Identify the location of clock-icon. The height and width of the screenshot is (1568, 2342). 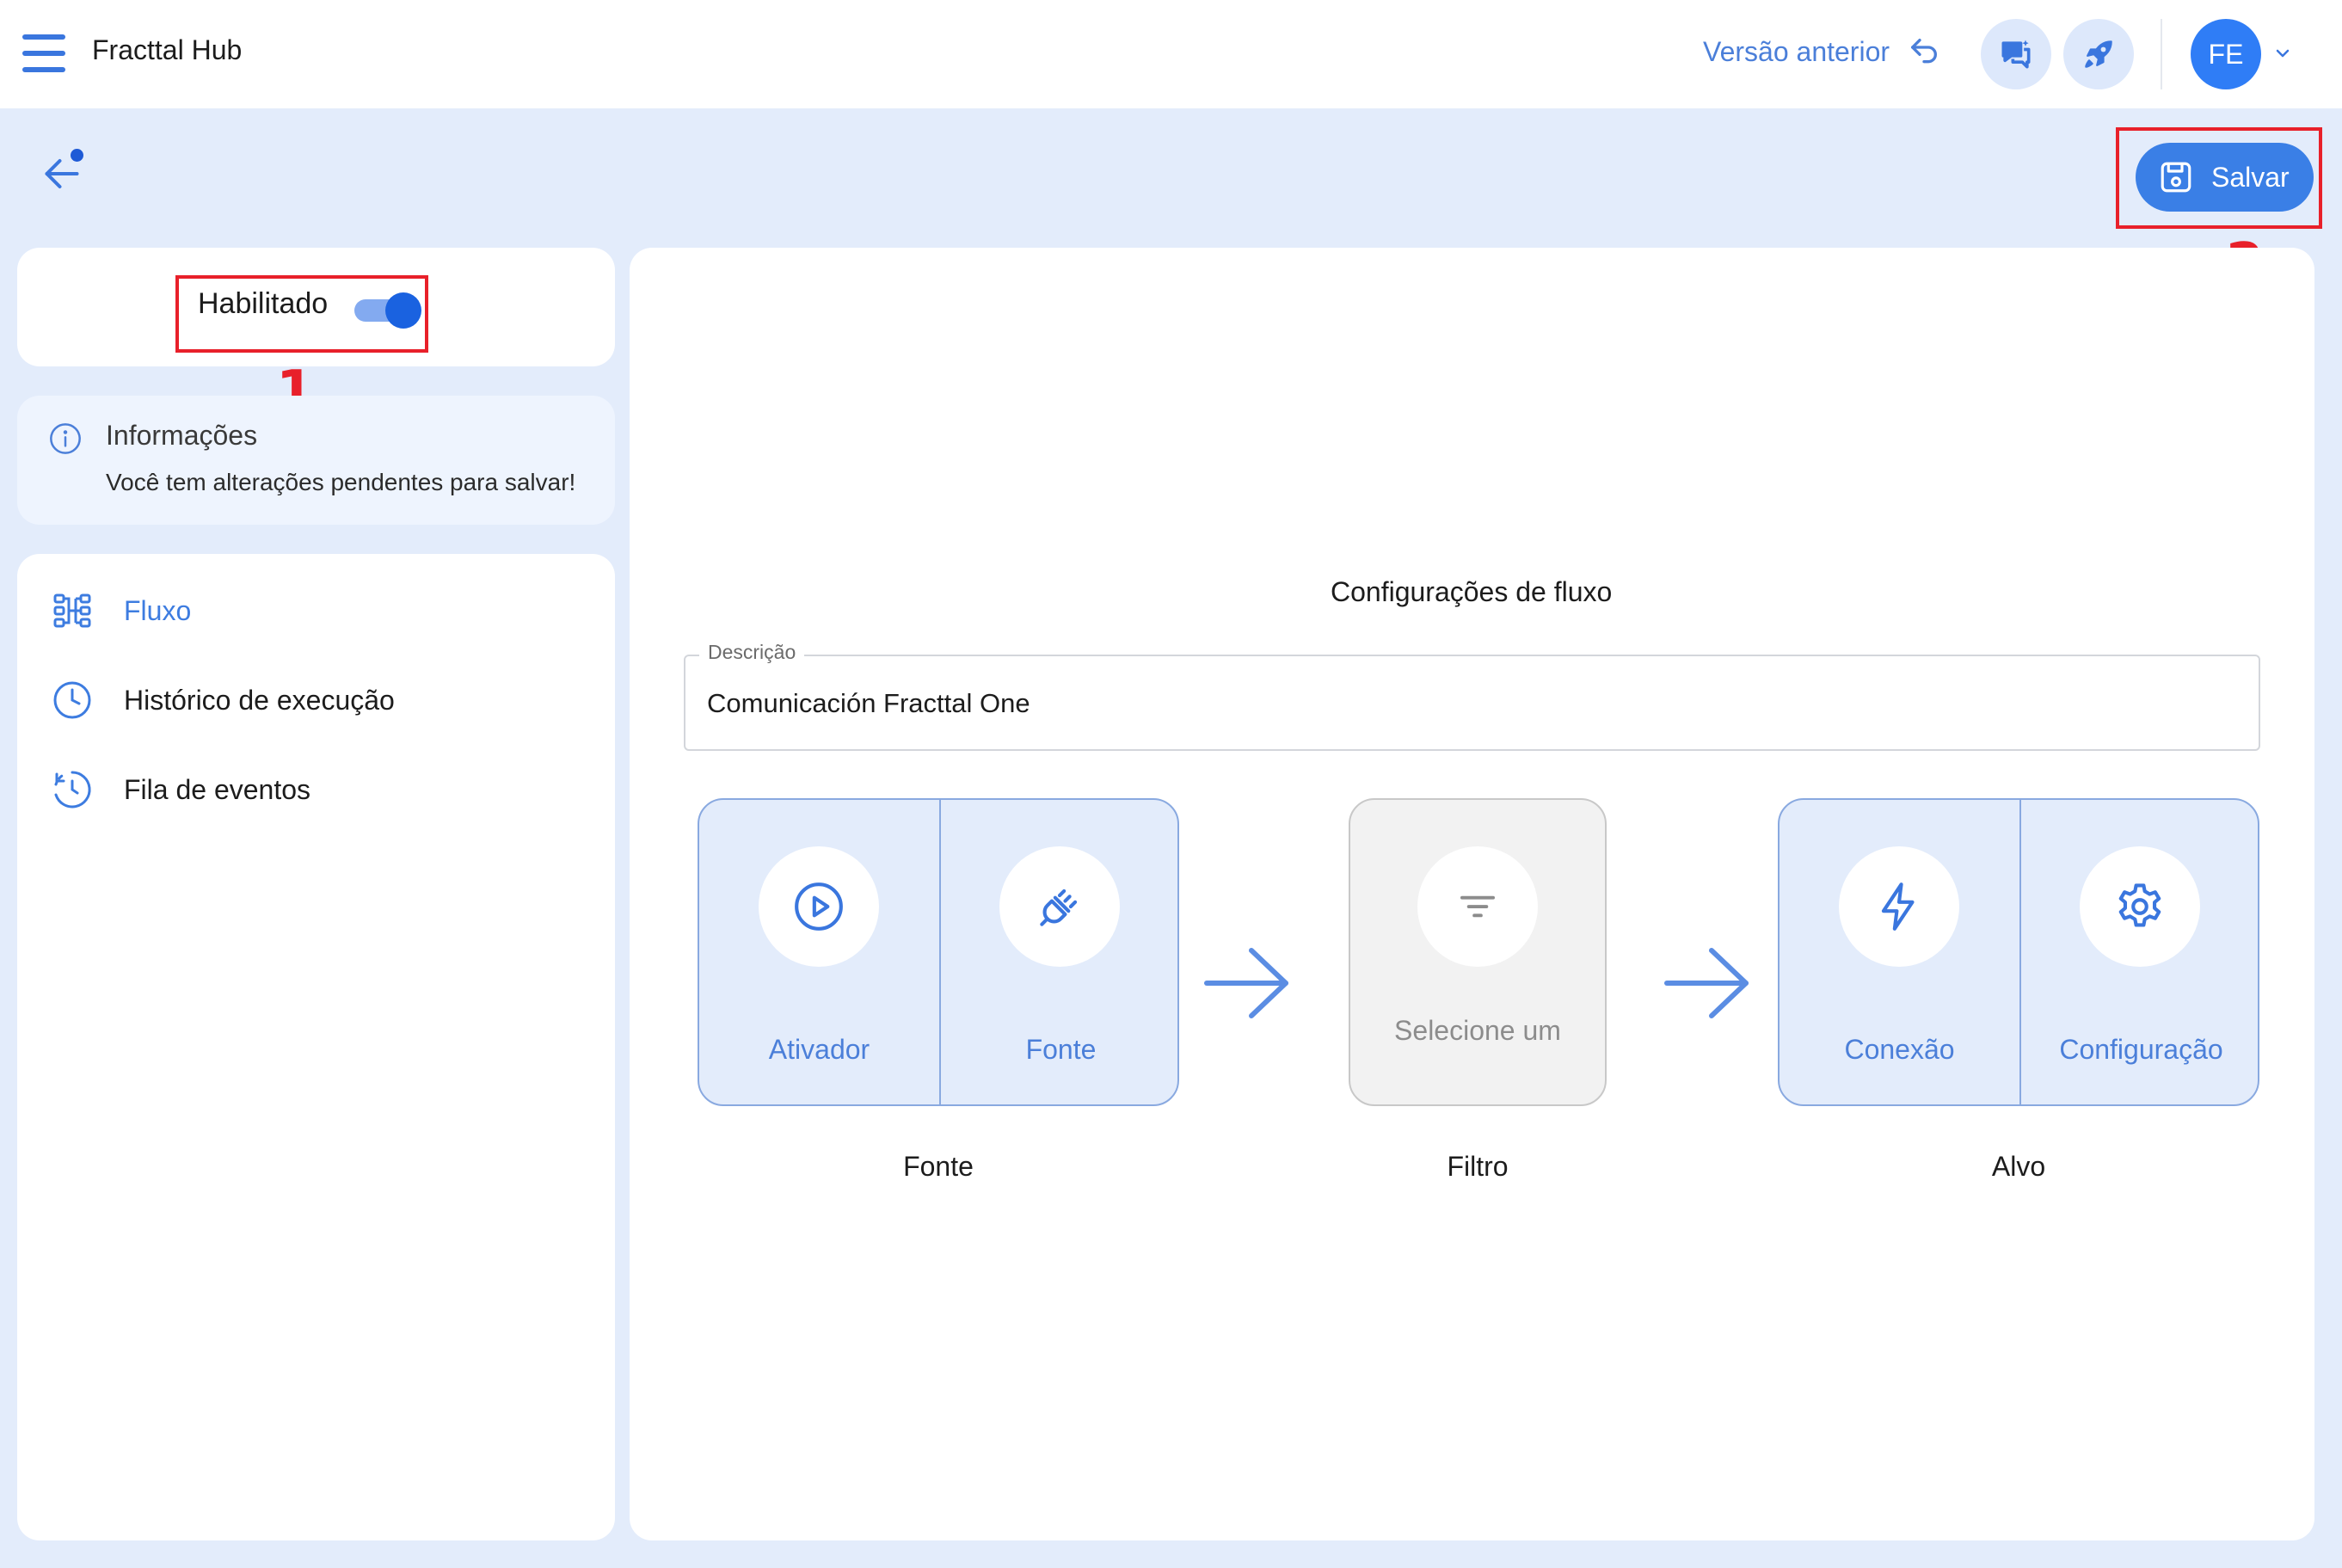
(72, 700).